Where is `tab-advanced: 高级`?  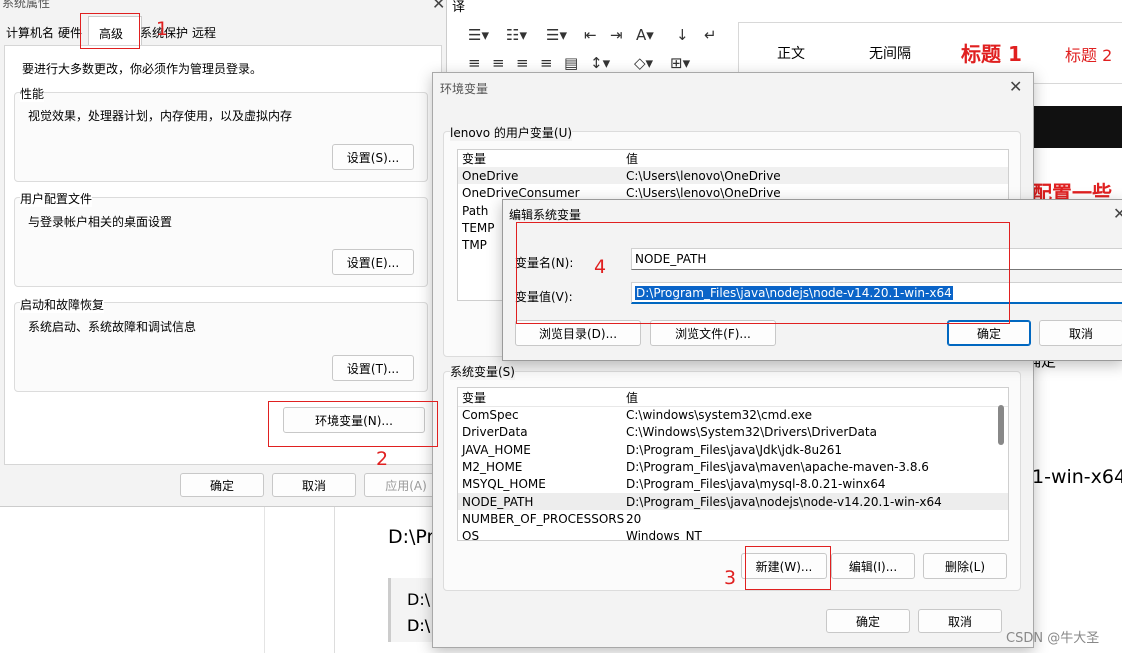
tab-advanced: 高级 is located at coordinates (115, 31).